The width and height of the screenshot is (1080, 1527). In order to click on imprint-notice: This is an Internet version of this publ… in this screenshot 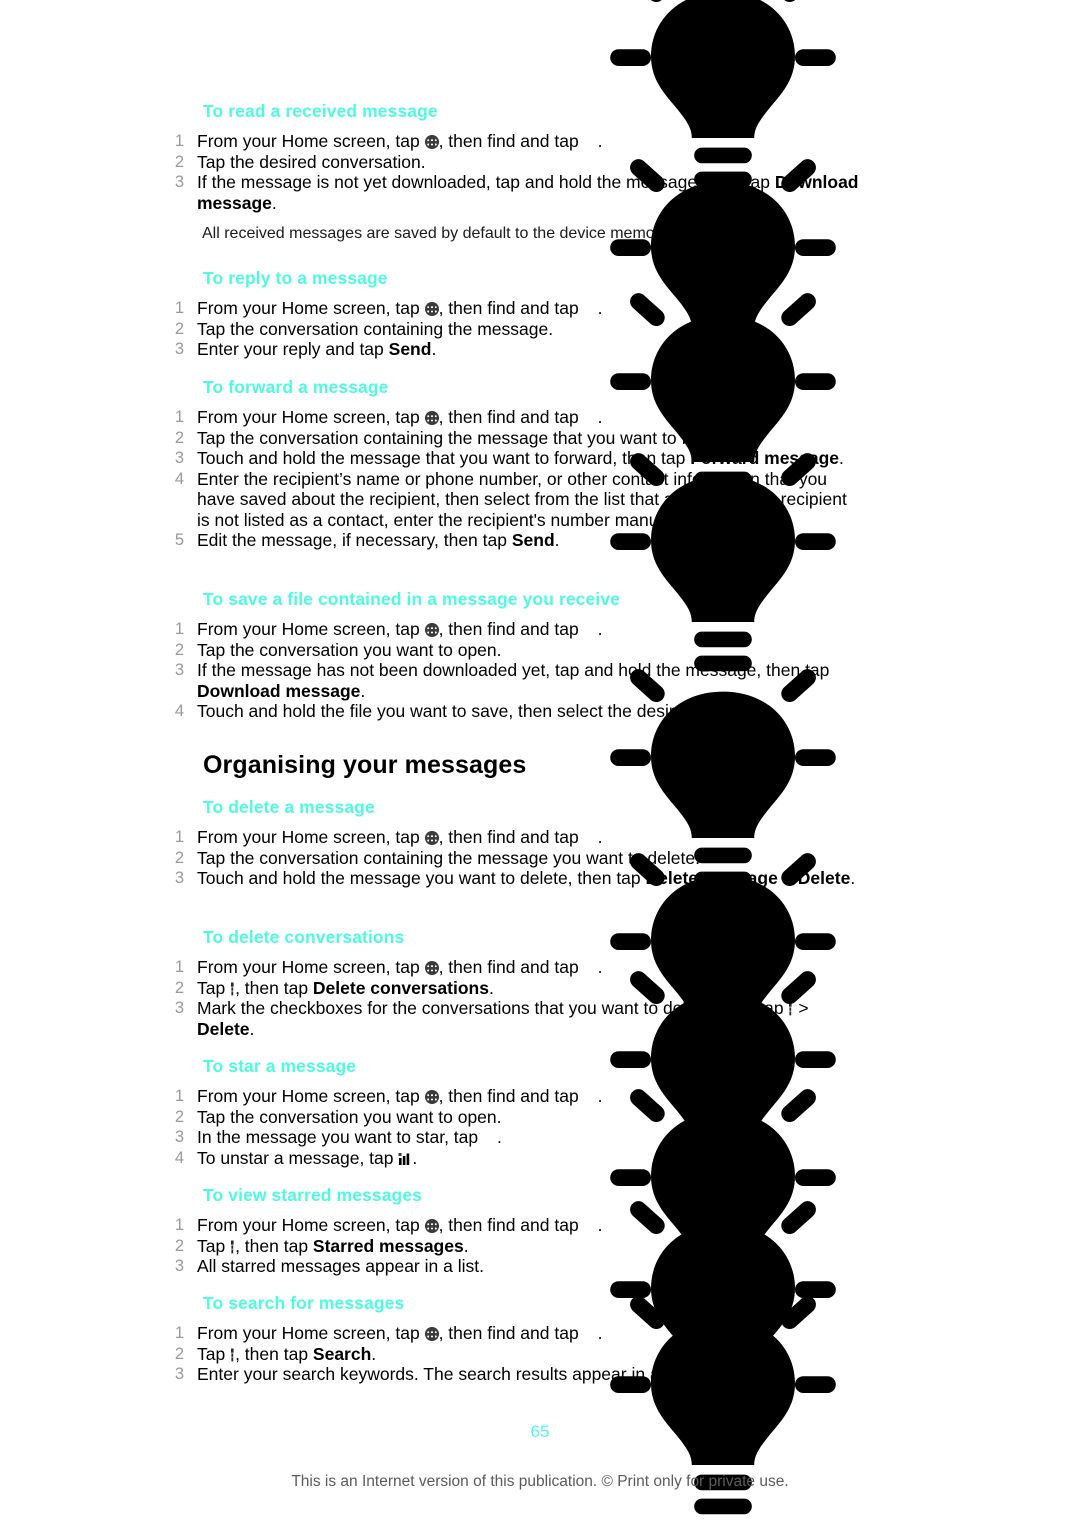, I will do `click(540, 1481)`.